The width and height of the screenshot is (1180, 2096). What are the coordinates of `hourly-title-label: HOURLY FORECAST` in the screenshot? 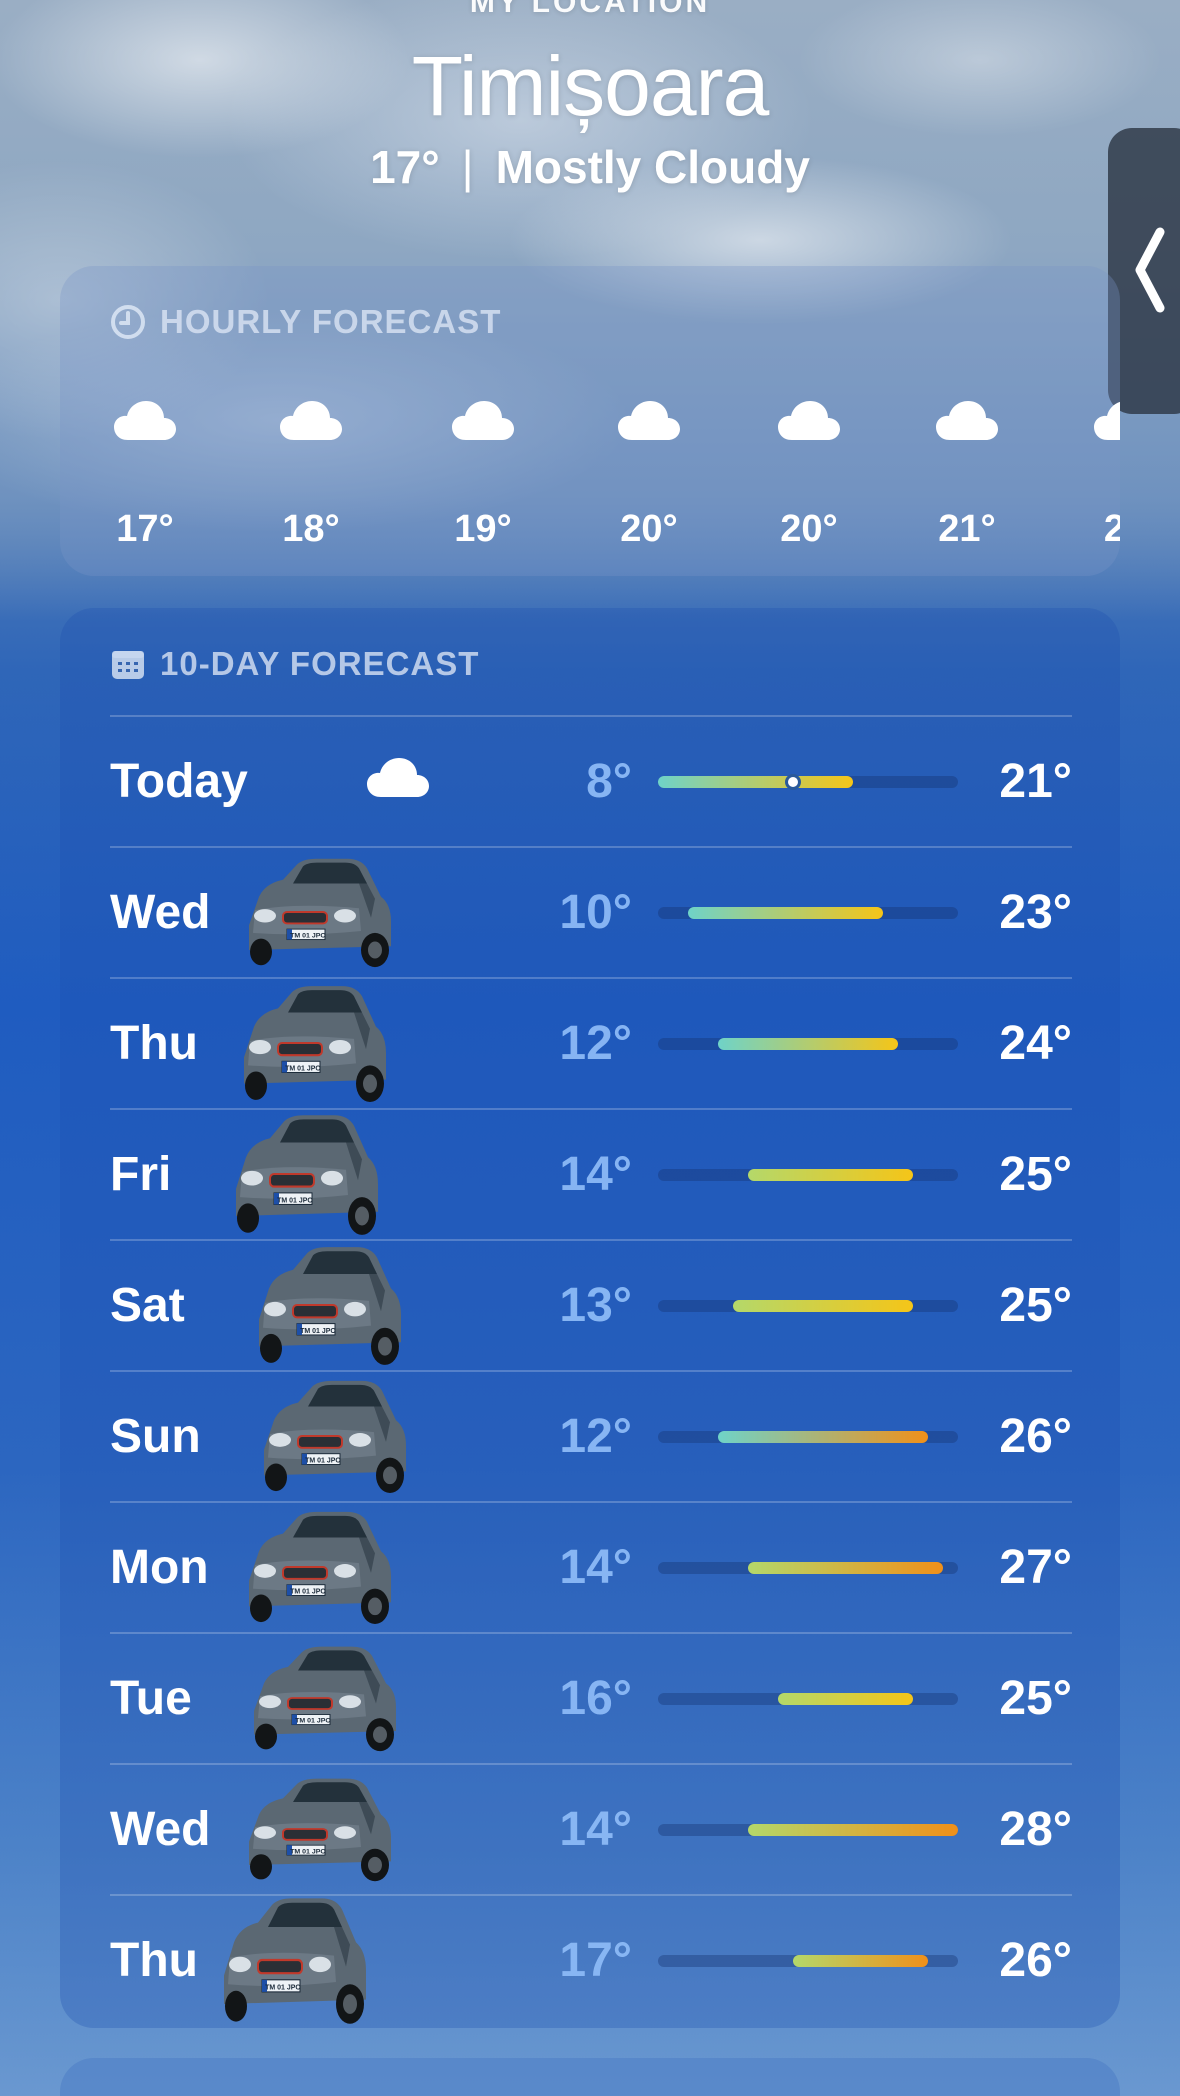 It's located at (331, 321).